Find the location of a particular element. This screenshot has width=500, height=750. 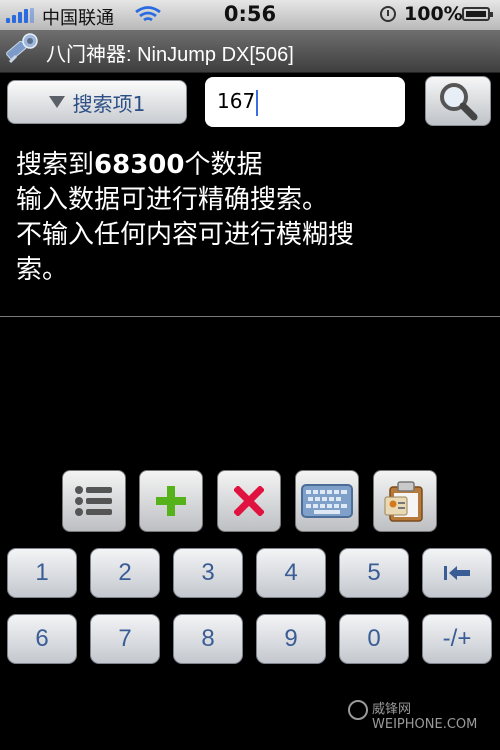

clipboard-button is located at coordinates (405, 501).